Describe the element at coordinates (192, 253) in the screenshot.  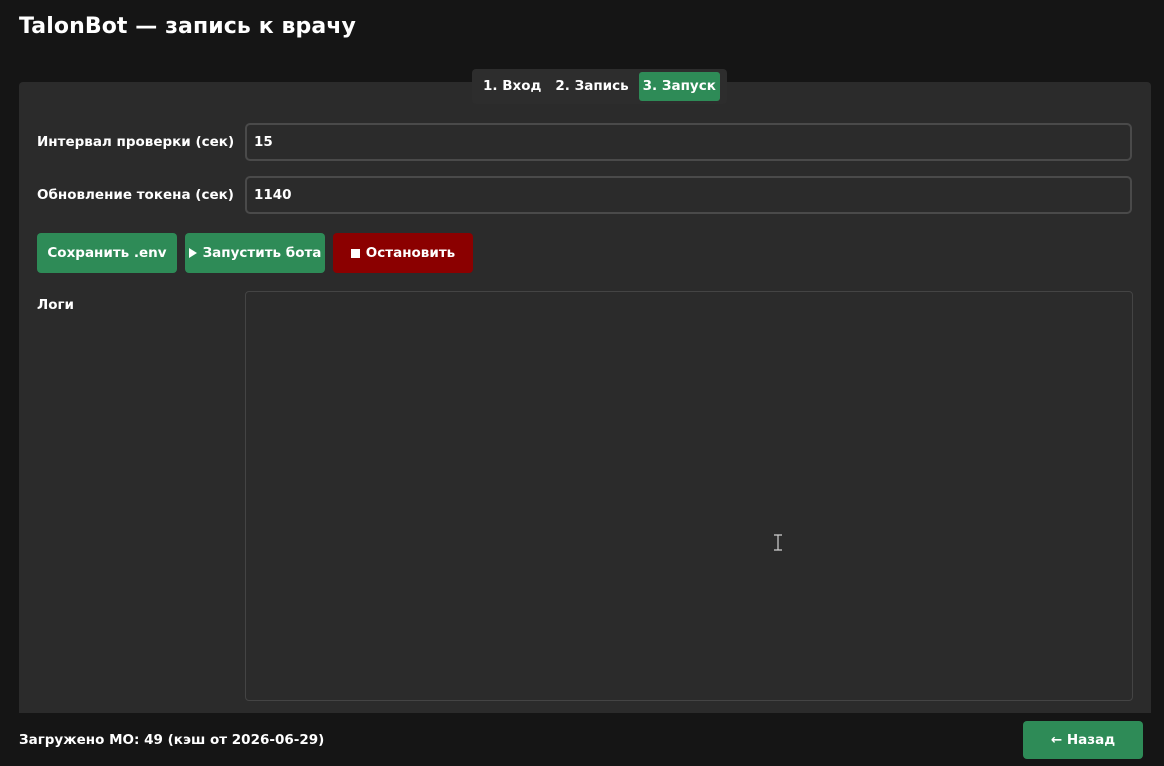
I see `play-icon` at that location.